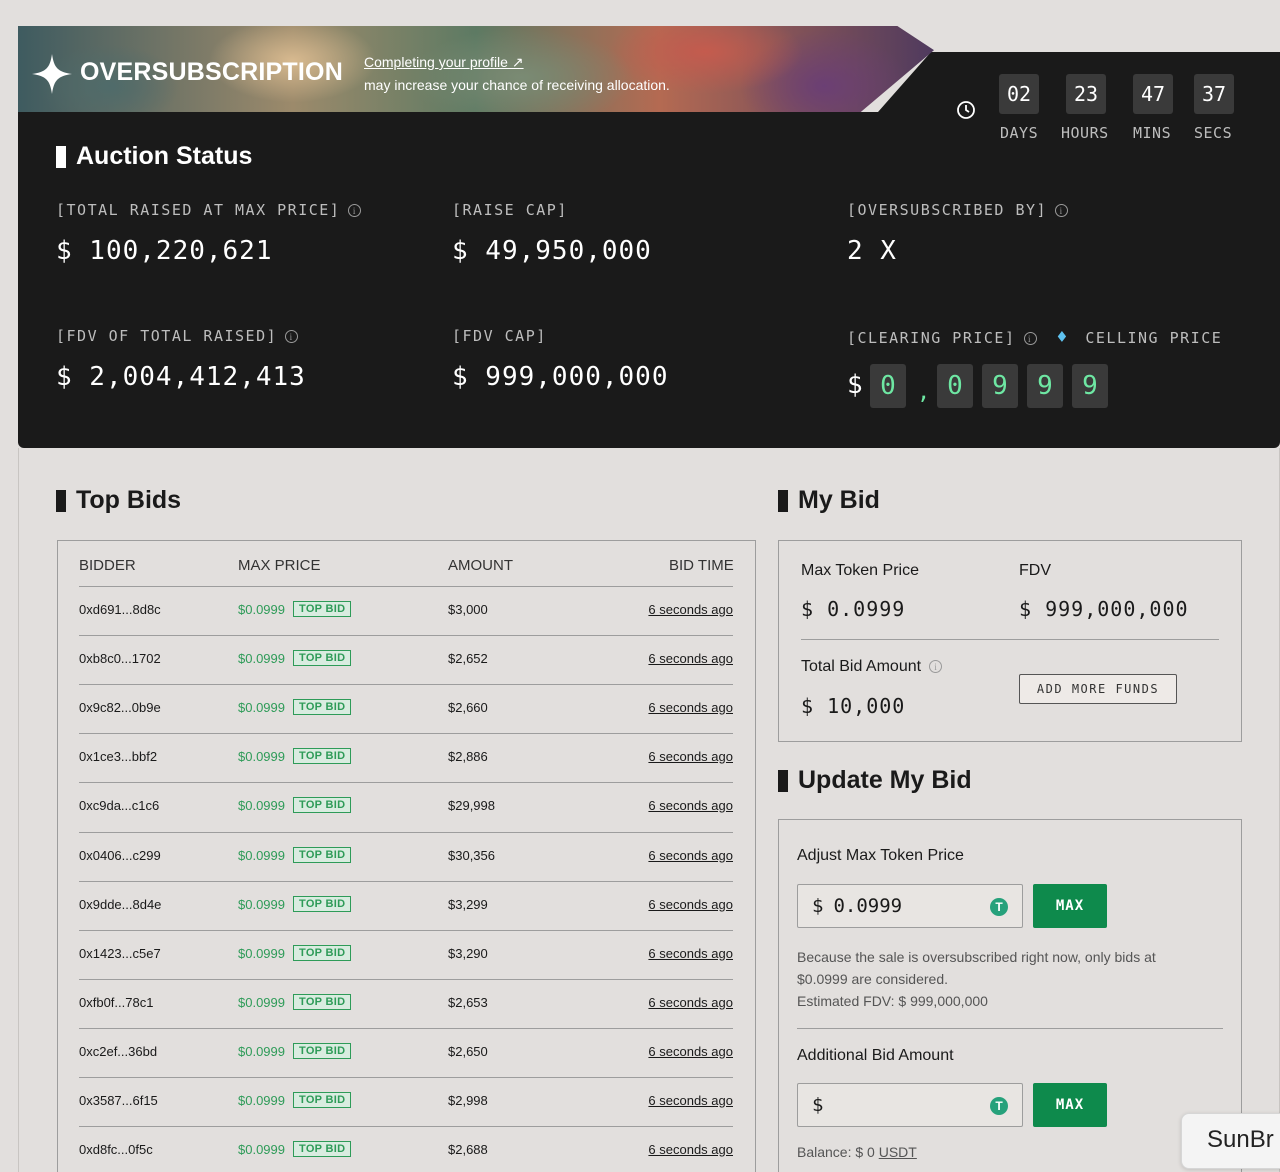 The image size is (1280, 1172). I want to click on update-bid-title: Update My Bid, so click(875, 780).